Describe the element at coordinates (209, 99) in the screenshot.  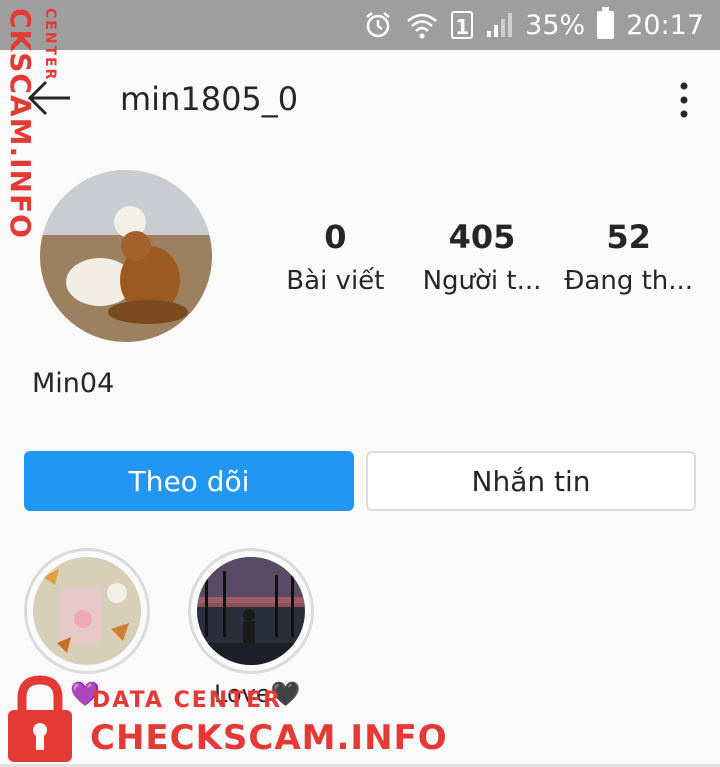
I see `username: min1805_0` at that location.